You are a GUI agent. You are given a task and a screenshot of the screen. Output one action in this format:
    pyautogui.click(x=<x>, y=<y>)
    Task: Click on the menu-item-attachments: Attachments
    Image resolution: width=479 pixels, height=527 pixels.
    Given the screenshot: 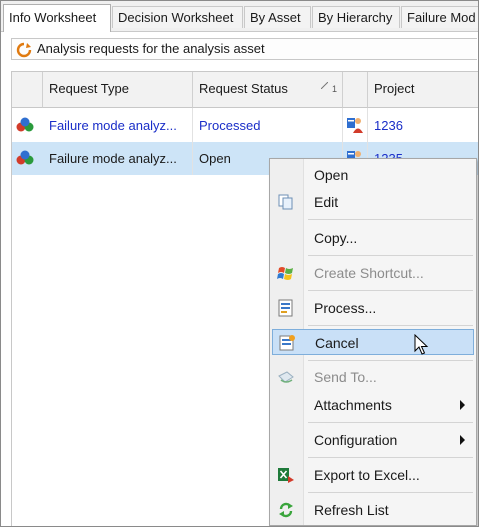 What is the action you would take?
    pyautogui.click(x=373, y=405)
    